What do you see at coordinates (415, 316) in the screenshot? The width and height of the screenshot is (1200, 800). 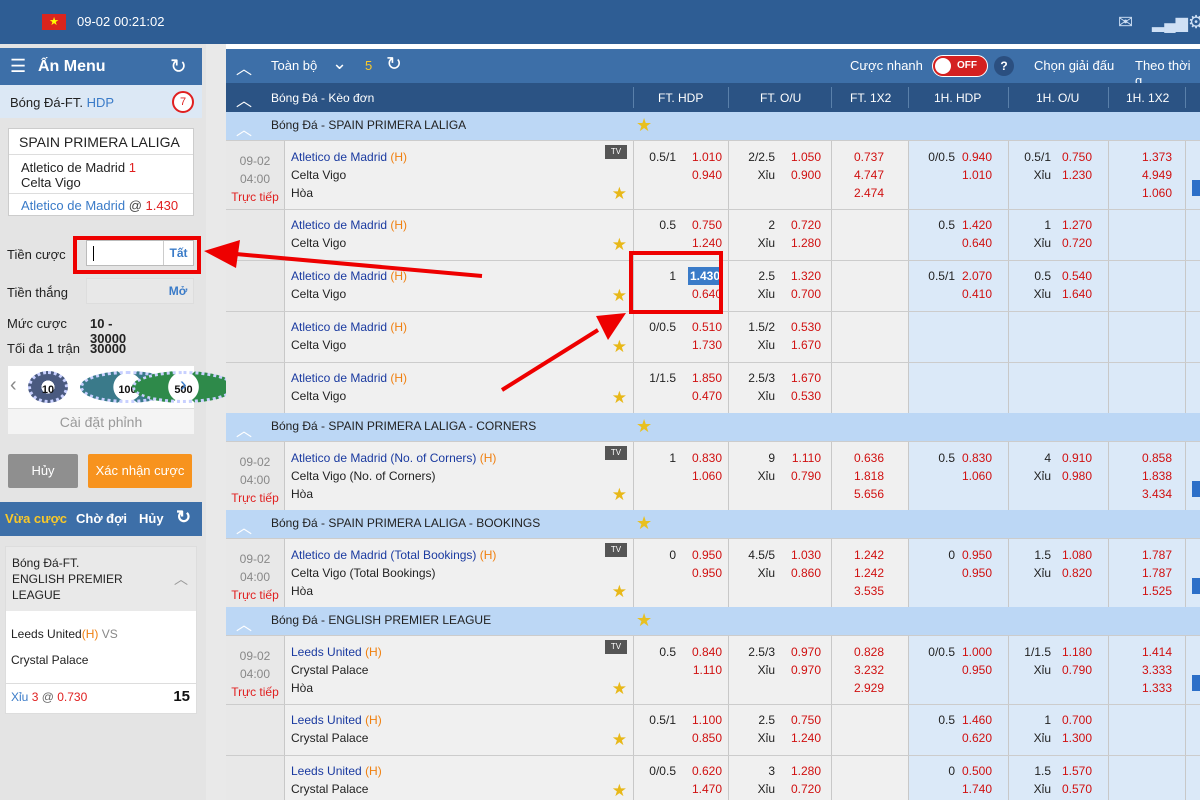 I see `annotation-arrows` at bounding box center [415, 316].